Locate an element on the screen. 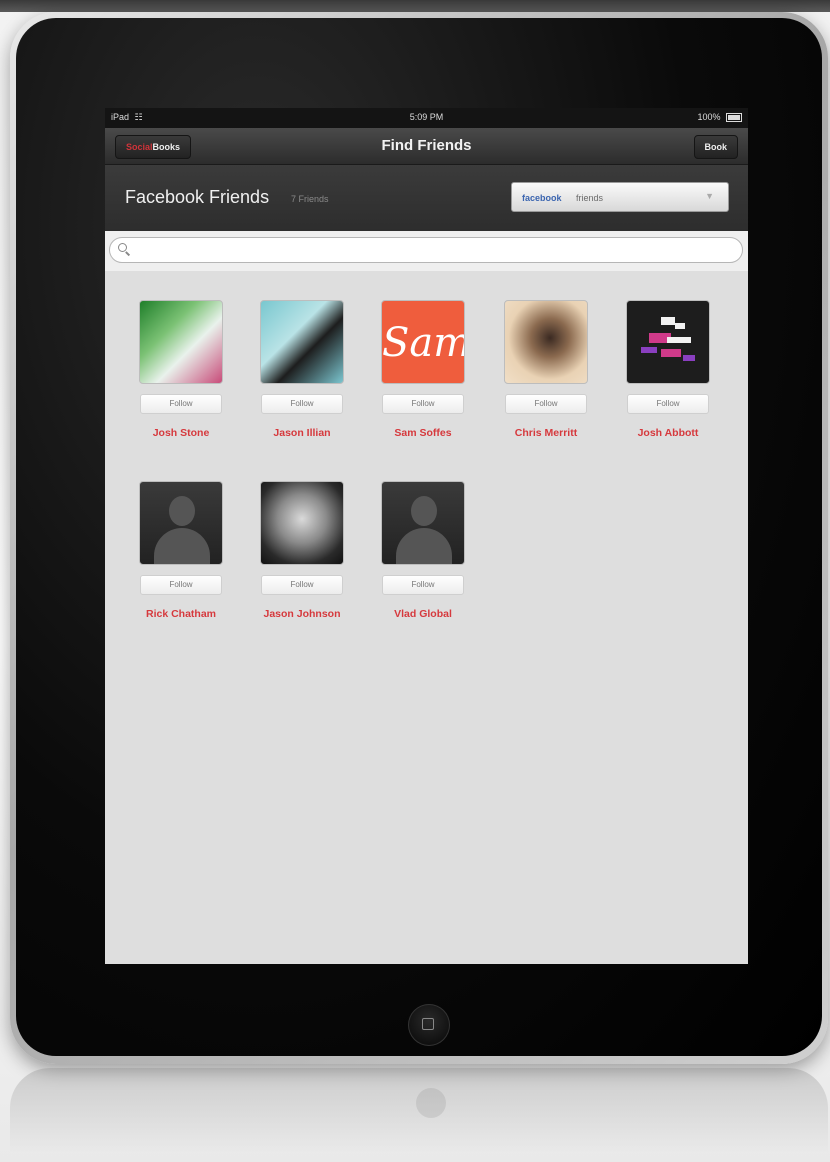 Image resolution: width=830 pixels, height=1162 pixels. book-button: Book is located at coordinates (715, 147).